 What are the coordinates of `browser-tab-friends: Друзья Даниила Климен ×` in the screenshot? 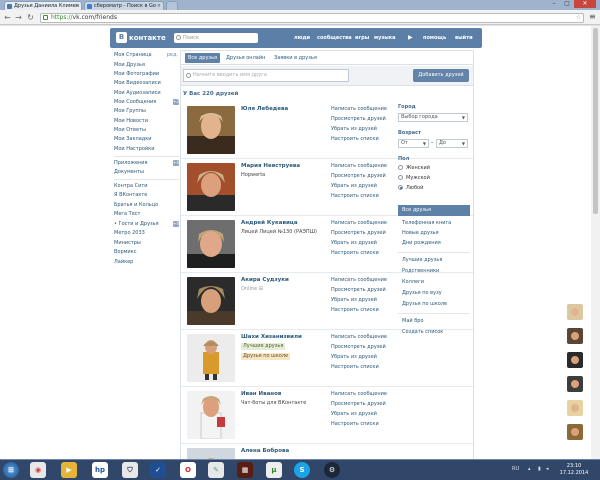 It's located at (43, 5).